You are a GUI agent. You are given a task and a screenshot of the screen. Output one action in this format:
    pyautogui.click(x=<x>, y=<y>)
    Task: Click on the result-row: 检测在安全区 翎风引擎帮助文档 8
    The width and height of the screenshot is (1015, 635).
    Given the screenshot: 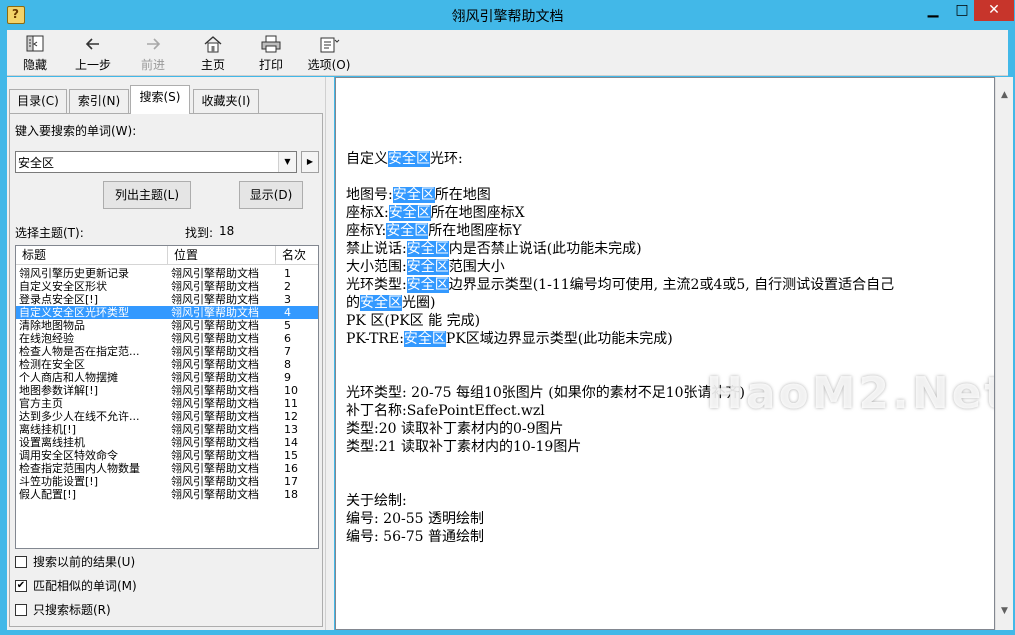 What is the action you would take?
    pyautogui.click(x=167, y=364)
    